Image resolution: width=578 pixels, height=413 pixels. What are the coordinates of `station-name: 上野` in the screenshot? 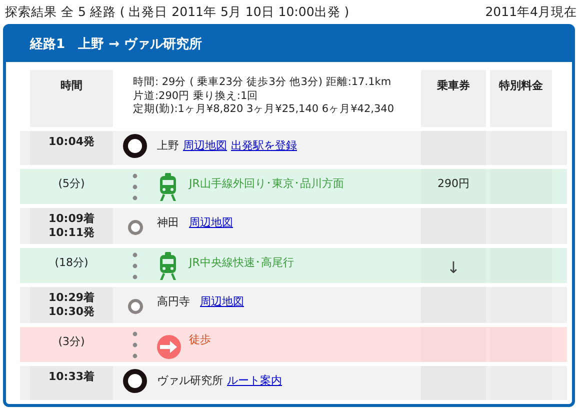 It's located at (168, 145).